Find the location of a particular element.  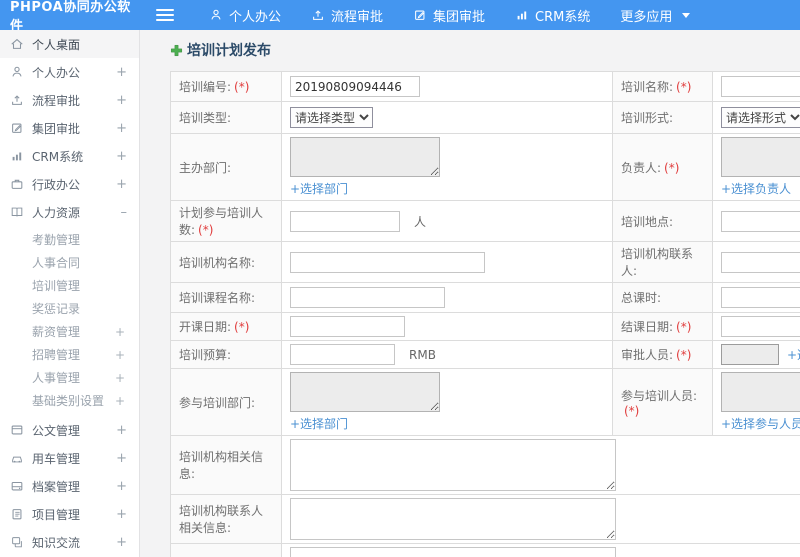

nav-group-approval: 集团审批 is located at coordinates (449, 15).